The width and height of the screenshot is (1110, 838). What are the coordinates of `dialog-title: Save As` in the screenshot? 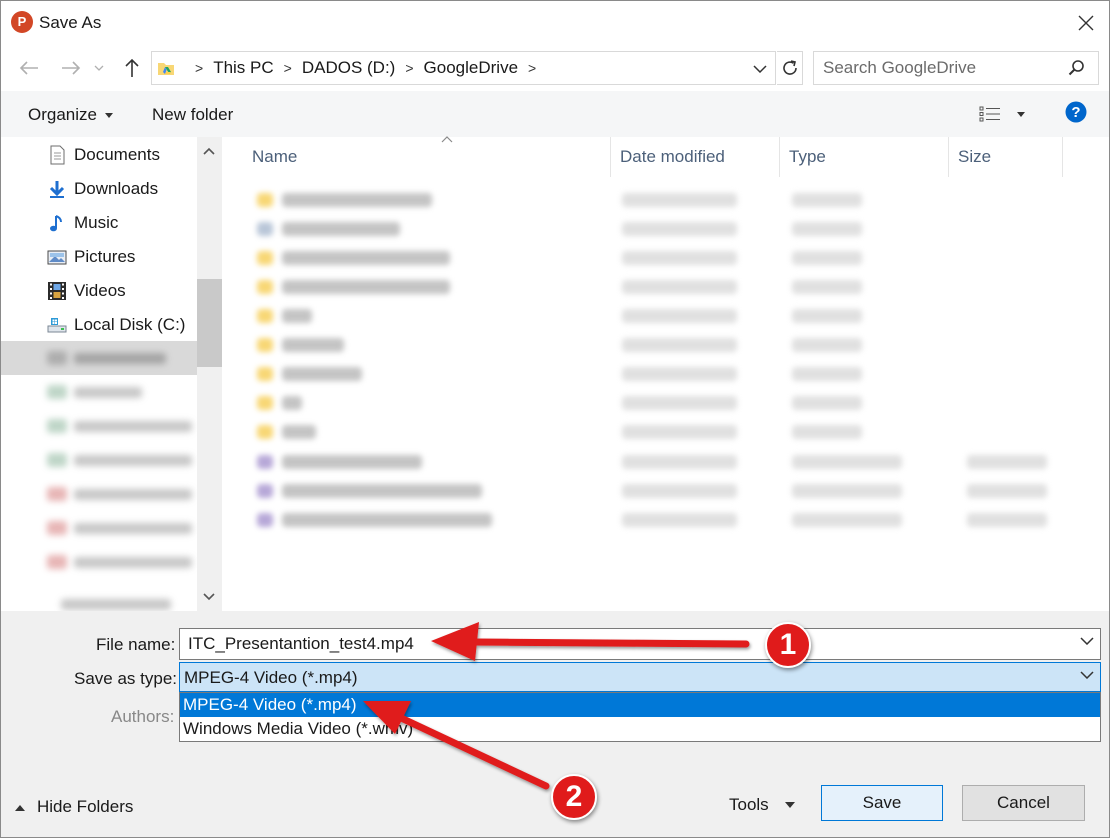 It's located at (70, 22).